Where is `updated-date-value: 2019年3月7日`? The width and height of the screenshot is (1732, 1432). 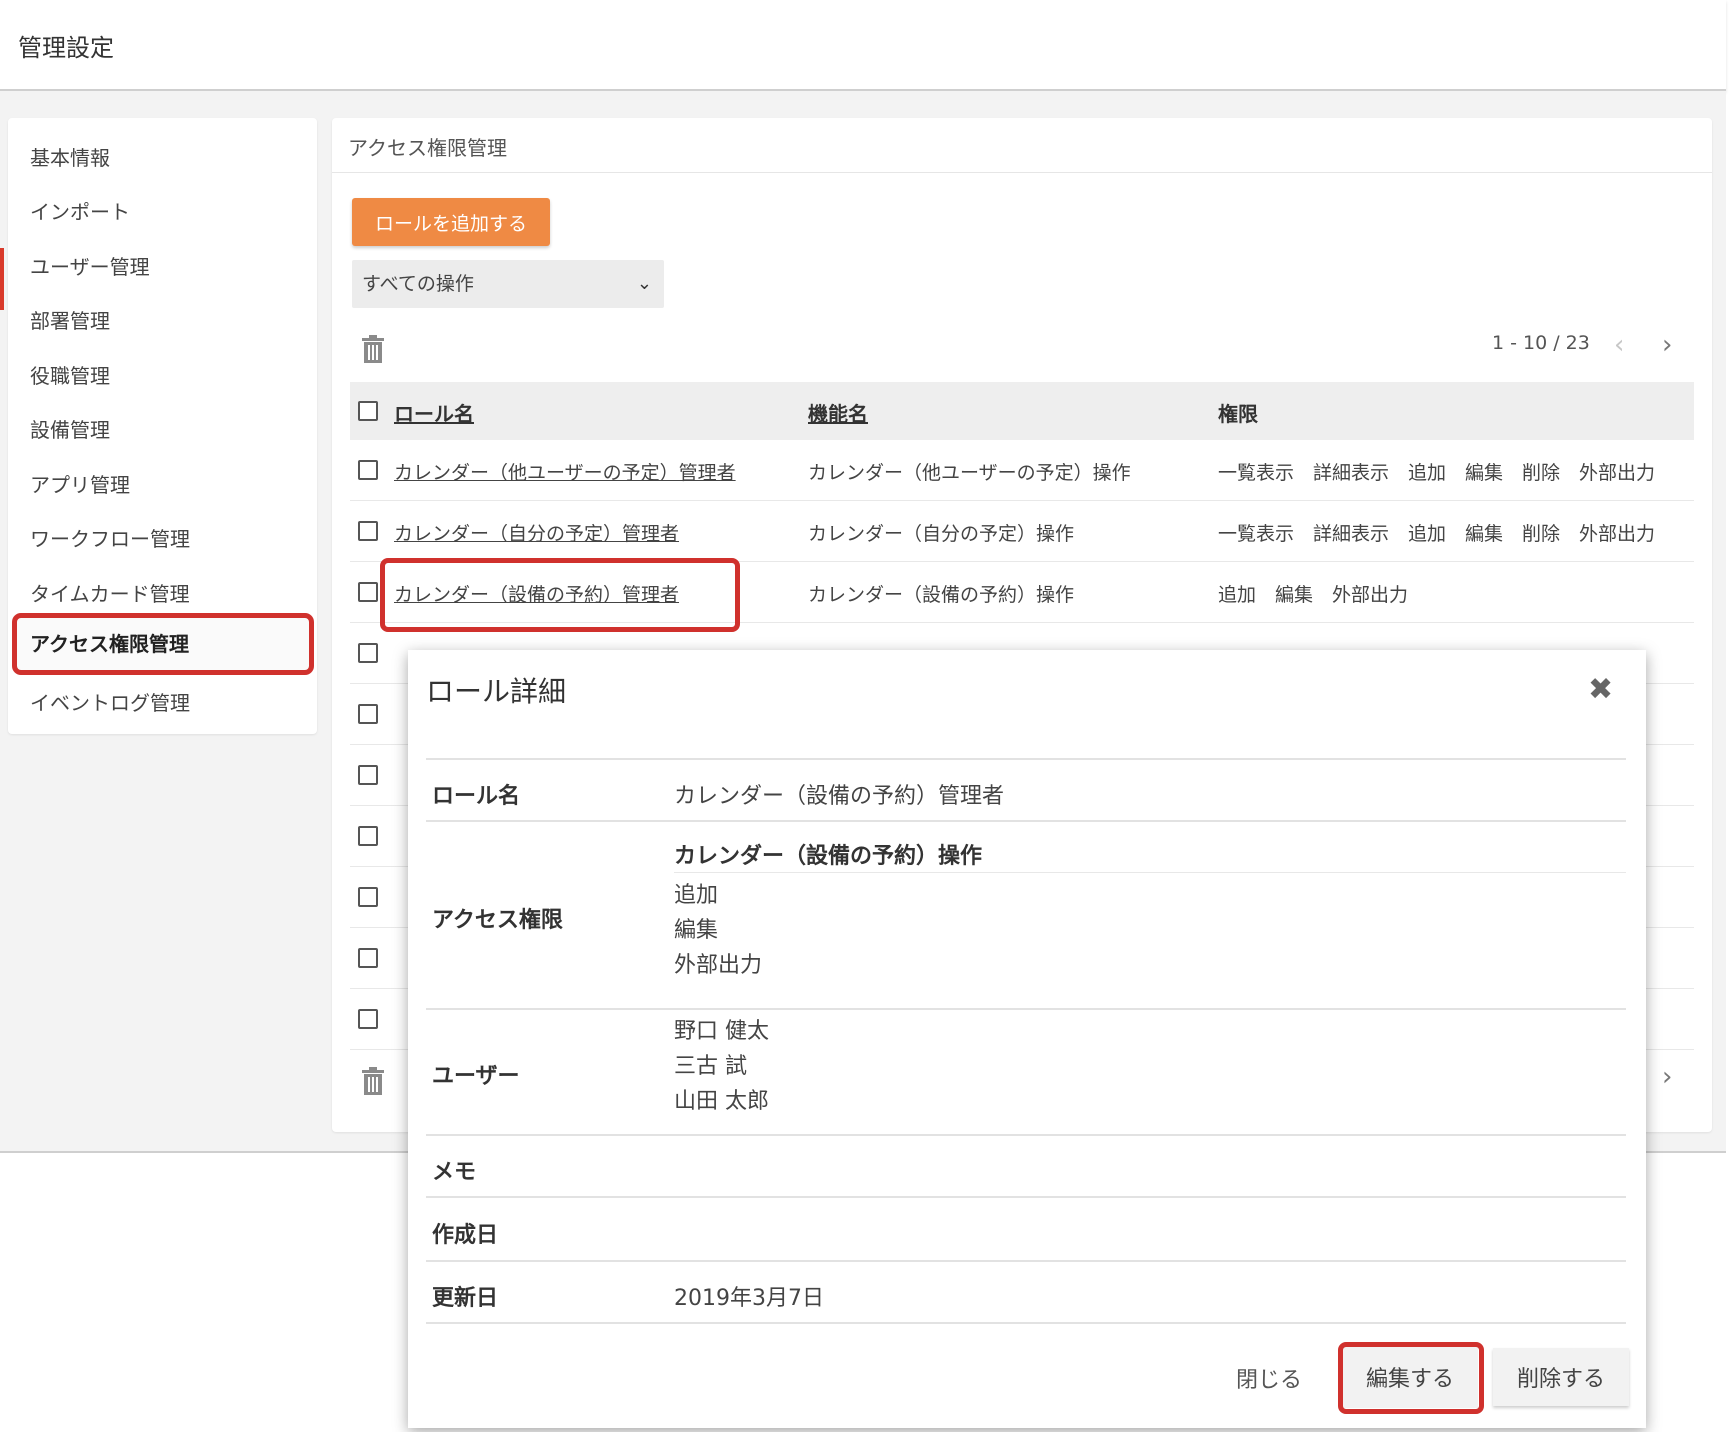
updated-date-value: 2019年3月7日 is located at coordinates (749, 1298).